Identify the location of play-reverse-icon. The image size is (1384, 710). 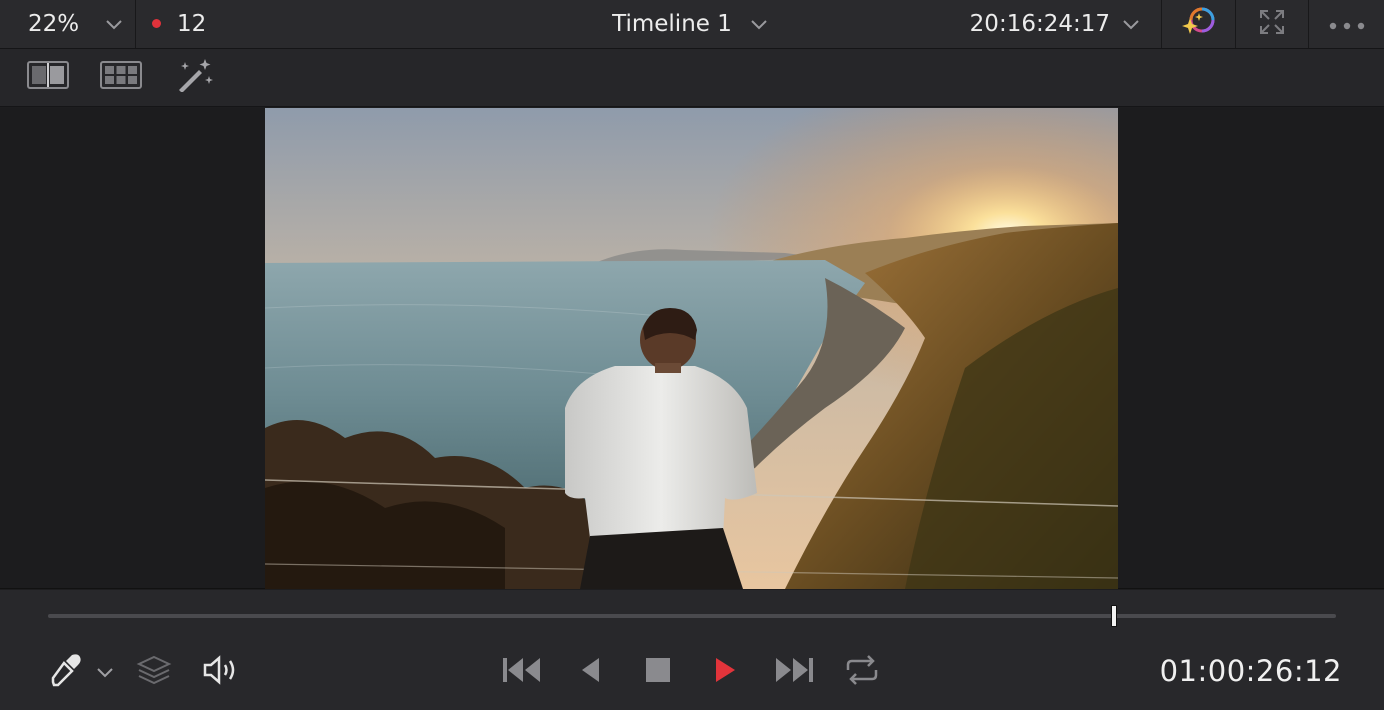
(590, 672).